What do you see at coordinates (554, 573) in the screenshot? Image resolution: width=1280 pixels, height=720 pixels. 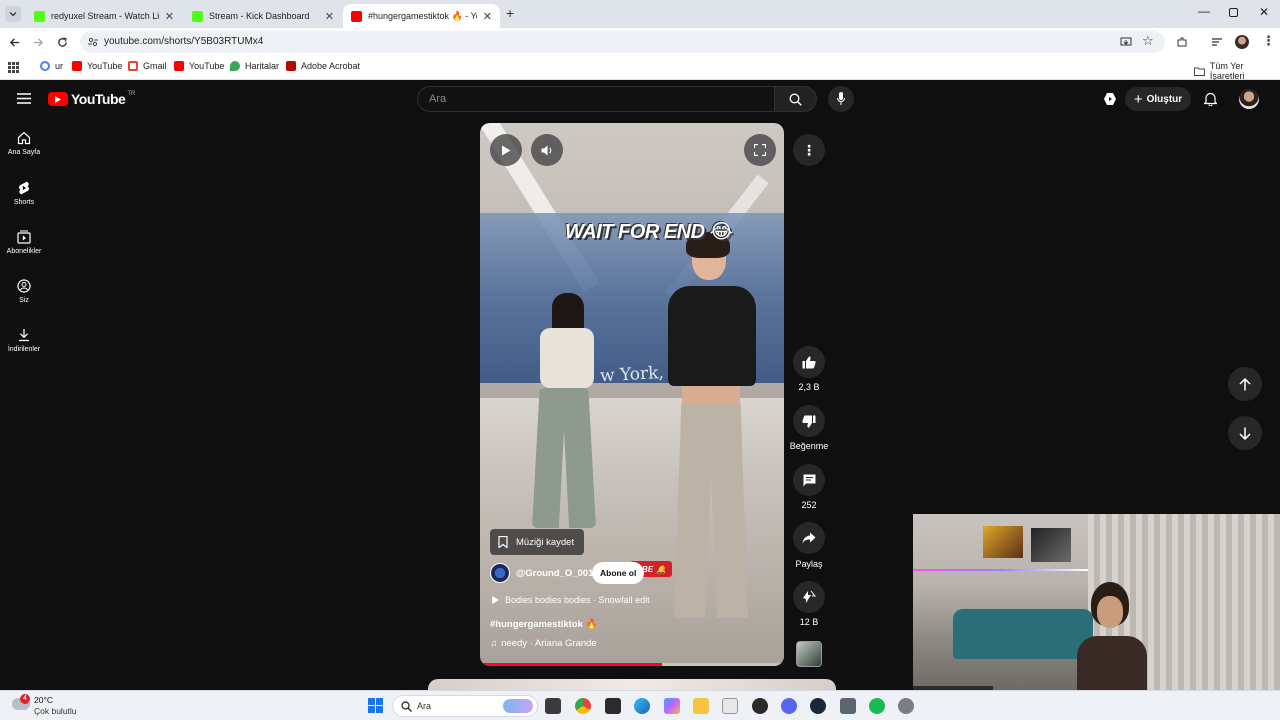 I see `channel-handle: @Ground_O_001` at bounding box center [554, 573].